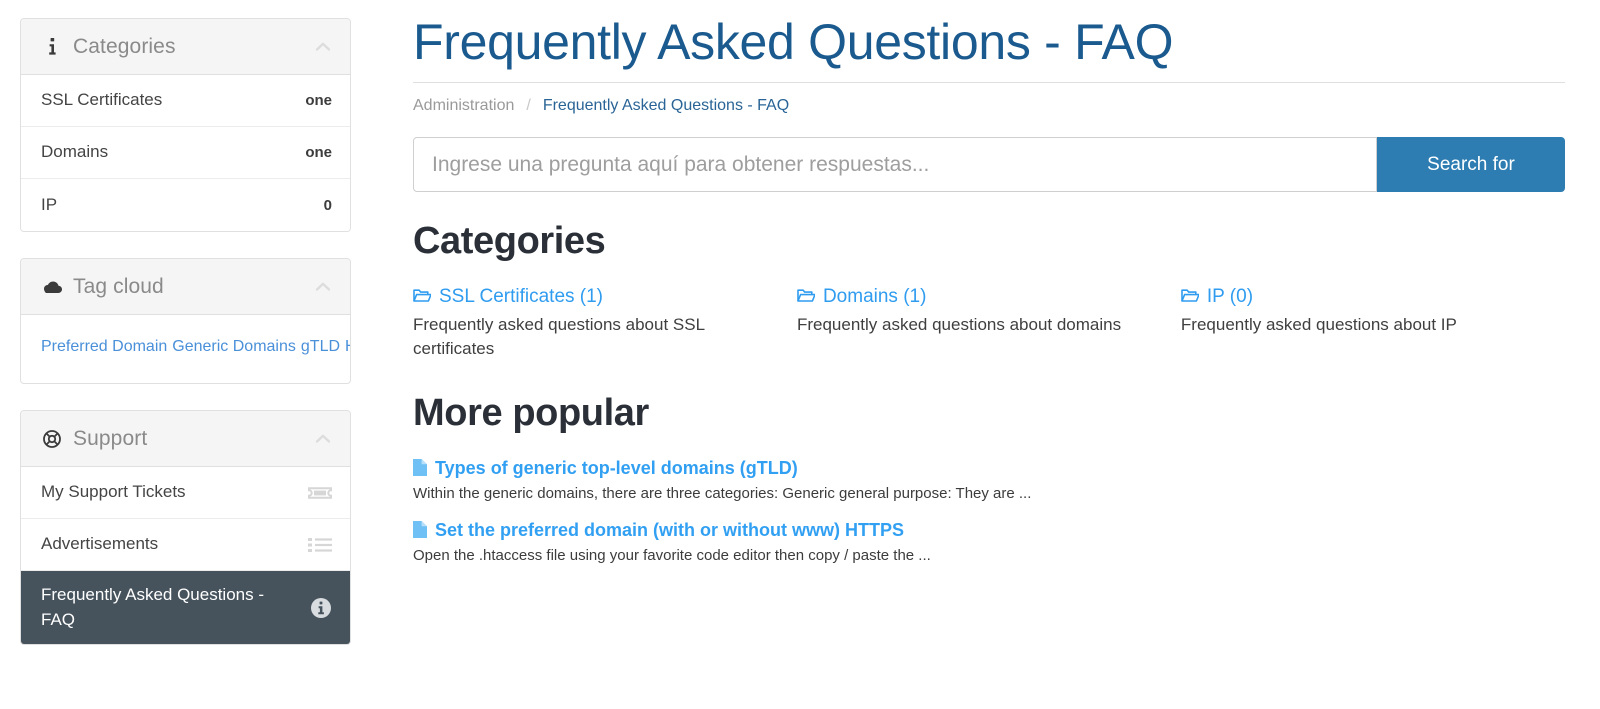 This screenshot has height=709, width=1600. I want to click on category-link-ip: IP (0), so click(1353, 297).